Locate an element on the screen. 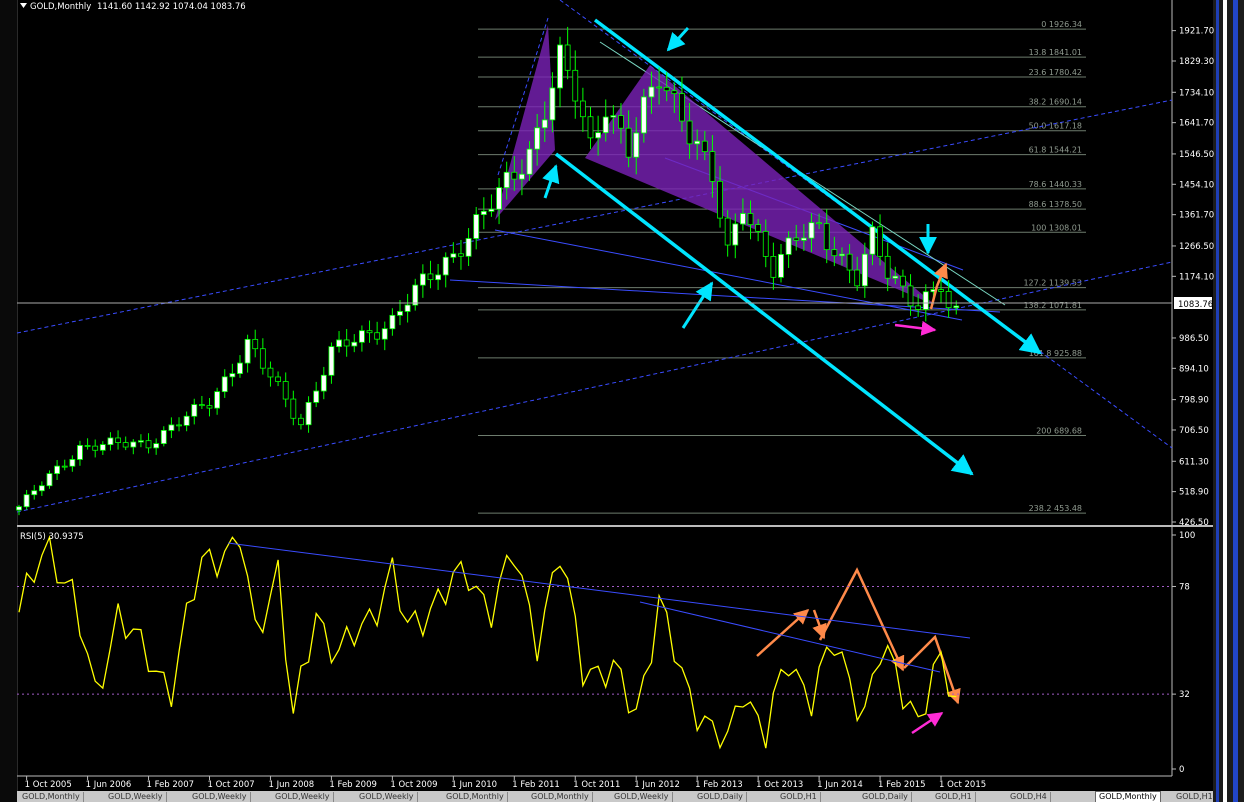  magenta-rsi-arrow is located at coordinates (927, 723).